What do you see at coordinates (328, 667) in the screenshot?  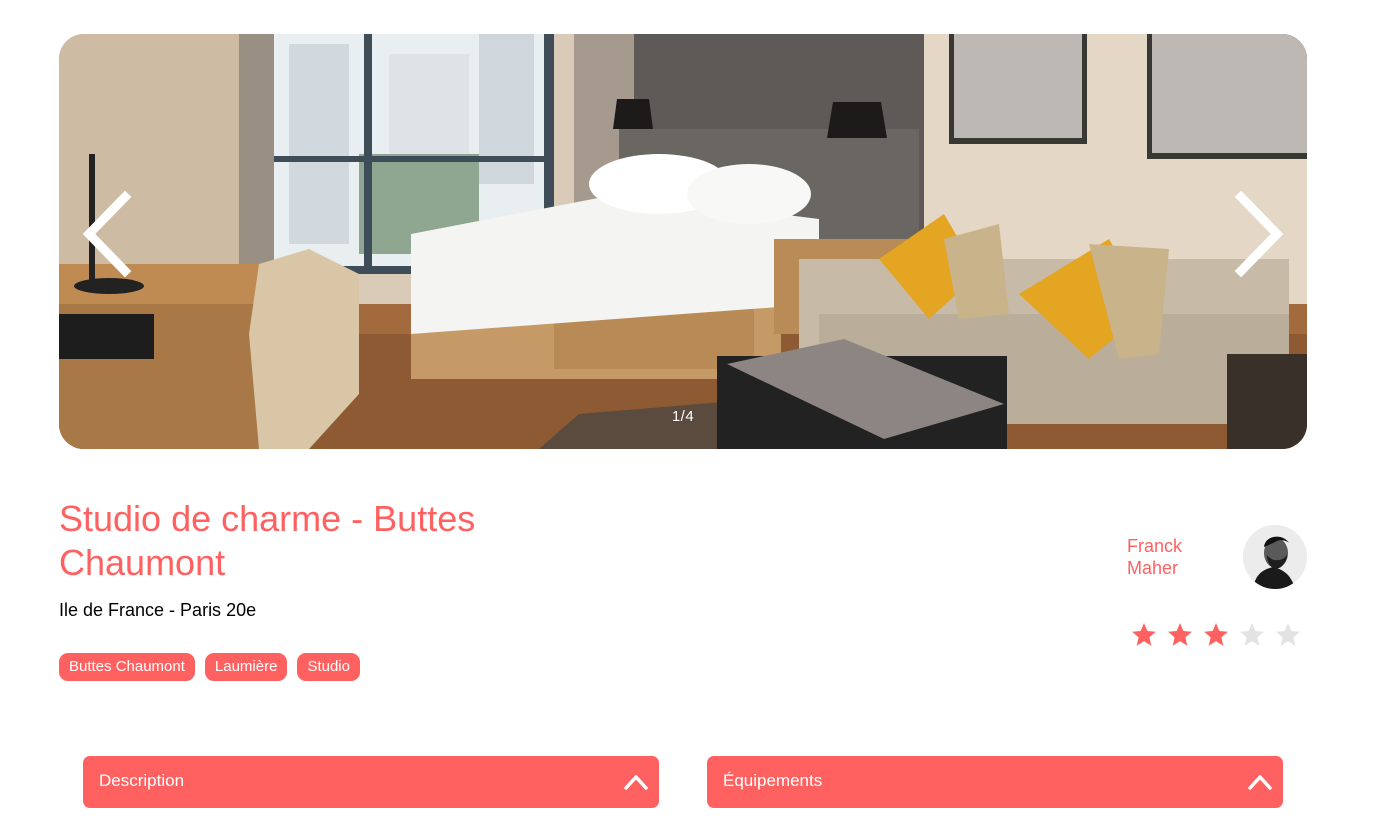 I see `tag: Studio` at bounding box center [328, 667].